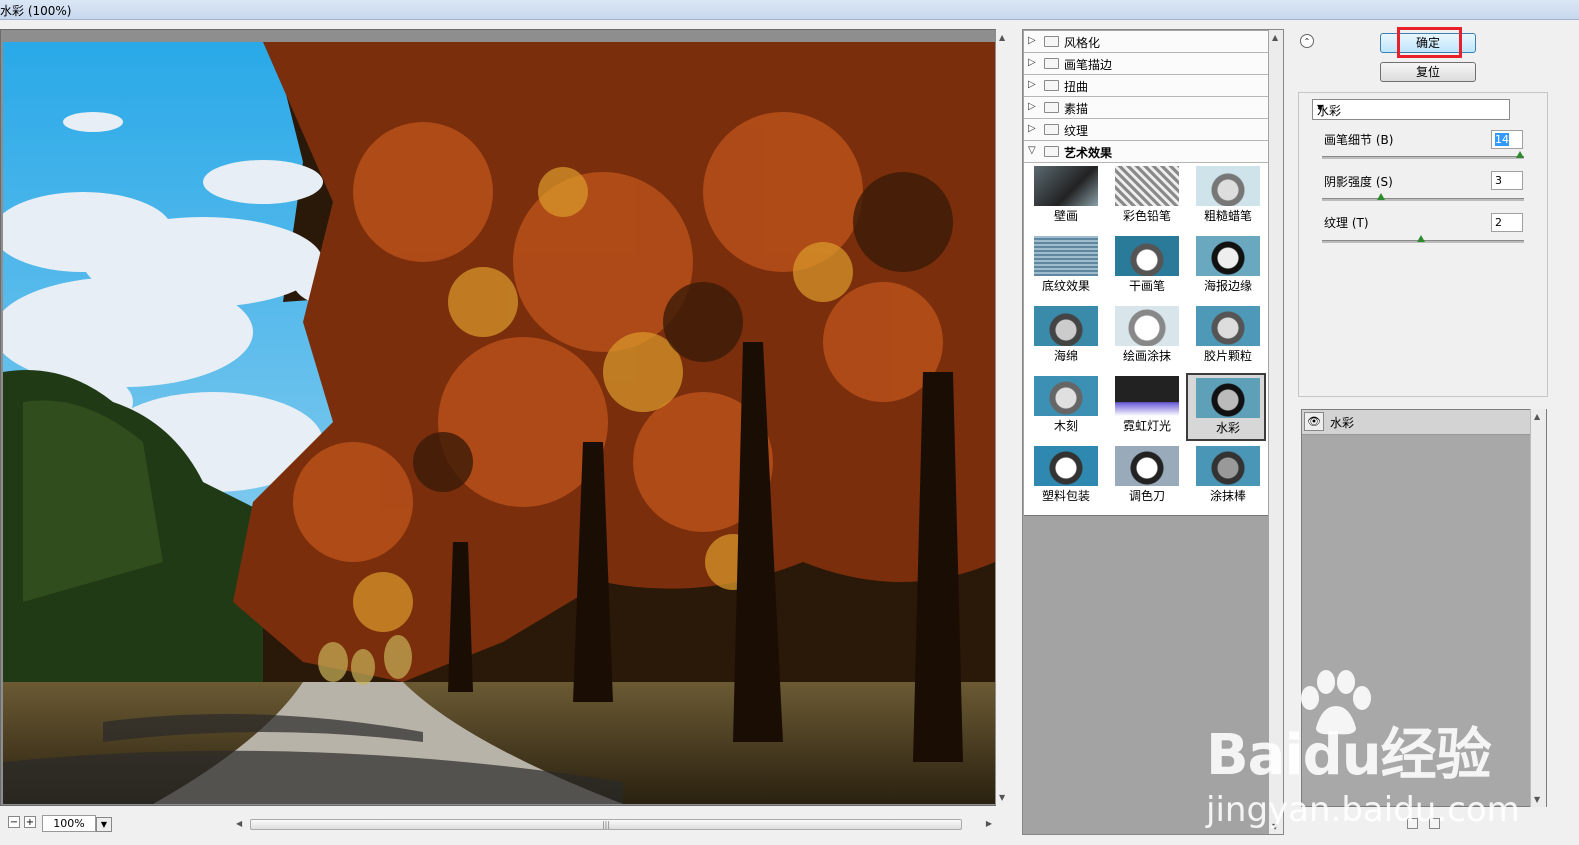  Describe the element at coordinates (1088, 153) in the screenshot. I see `filter-category-label: 艺术效果` at that location.